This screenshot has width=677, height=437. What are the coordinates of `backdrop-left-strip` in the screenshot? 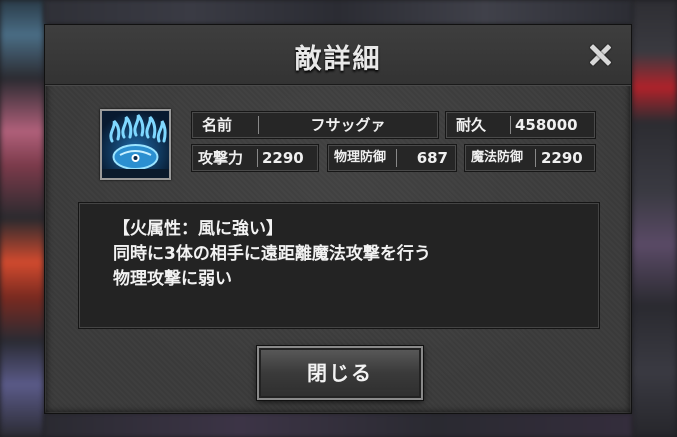 It's located at (22, 218).